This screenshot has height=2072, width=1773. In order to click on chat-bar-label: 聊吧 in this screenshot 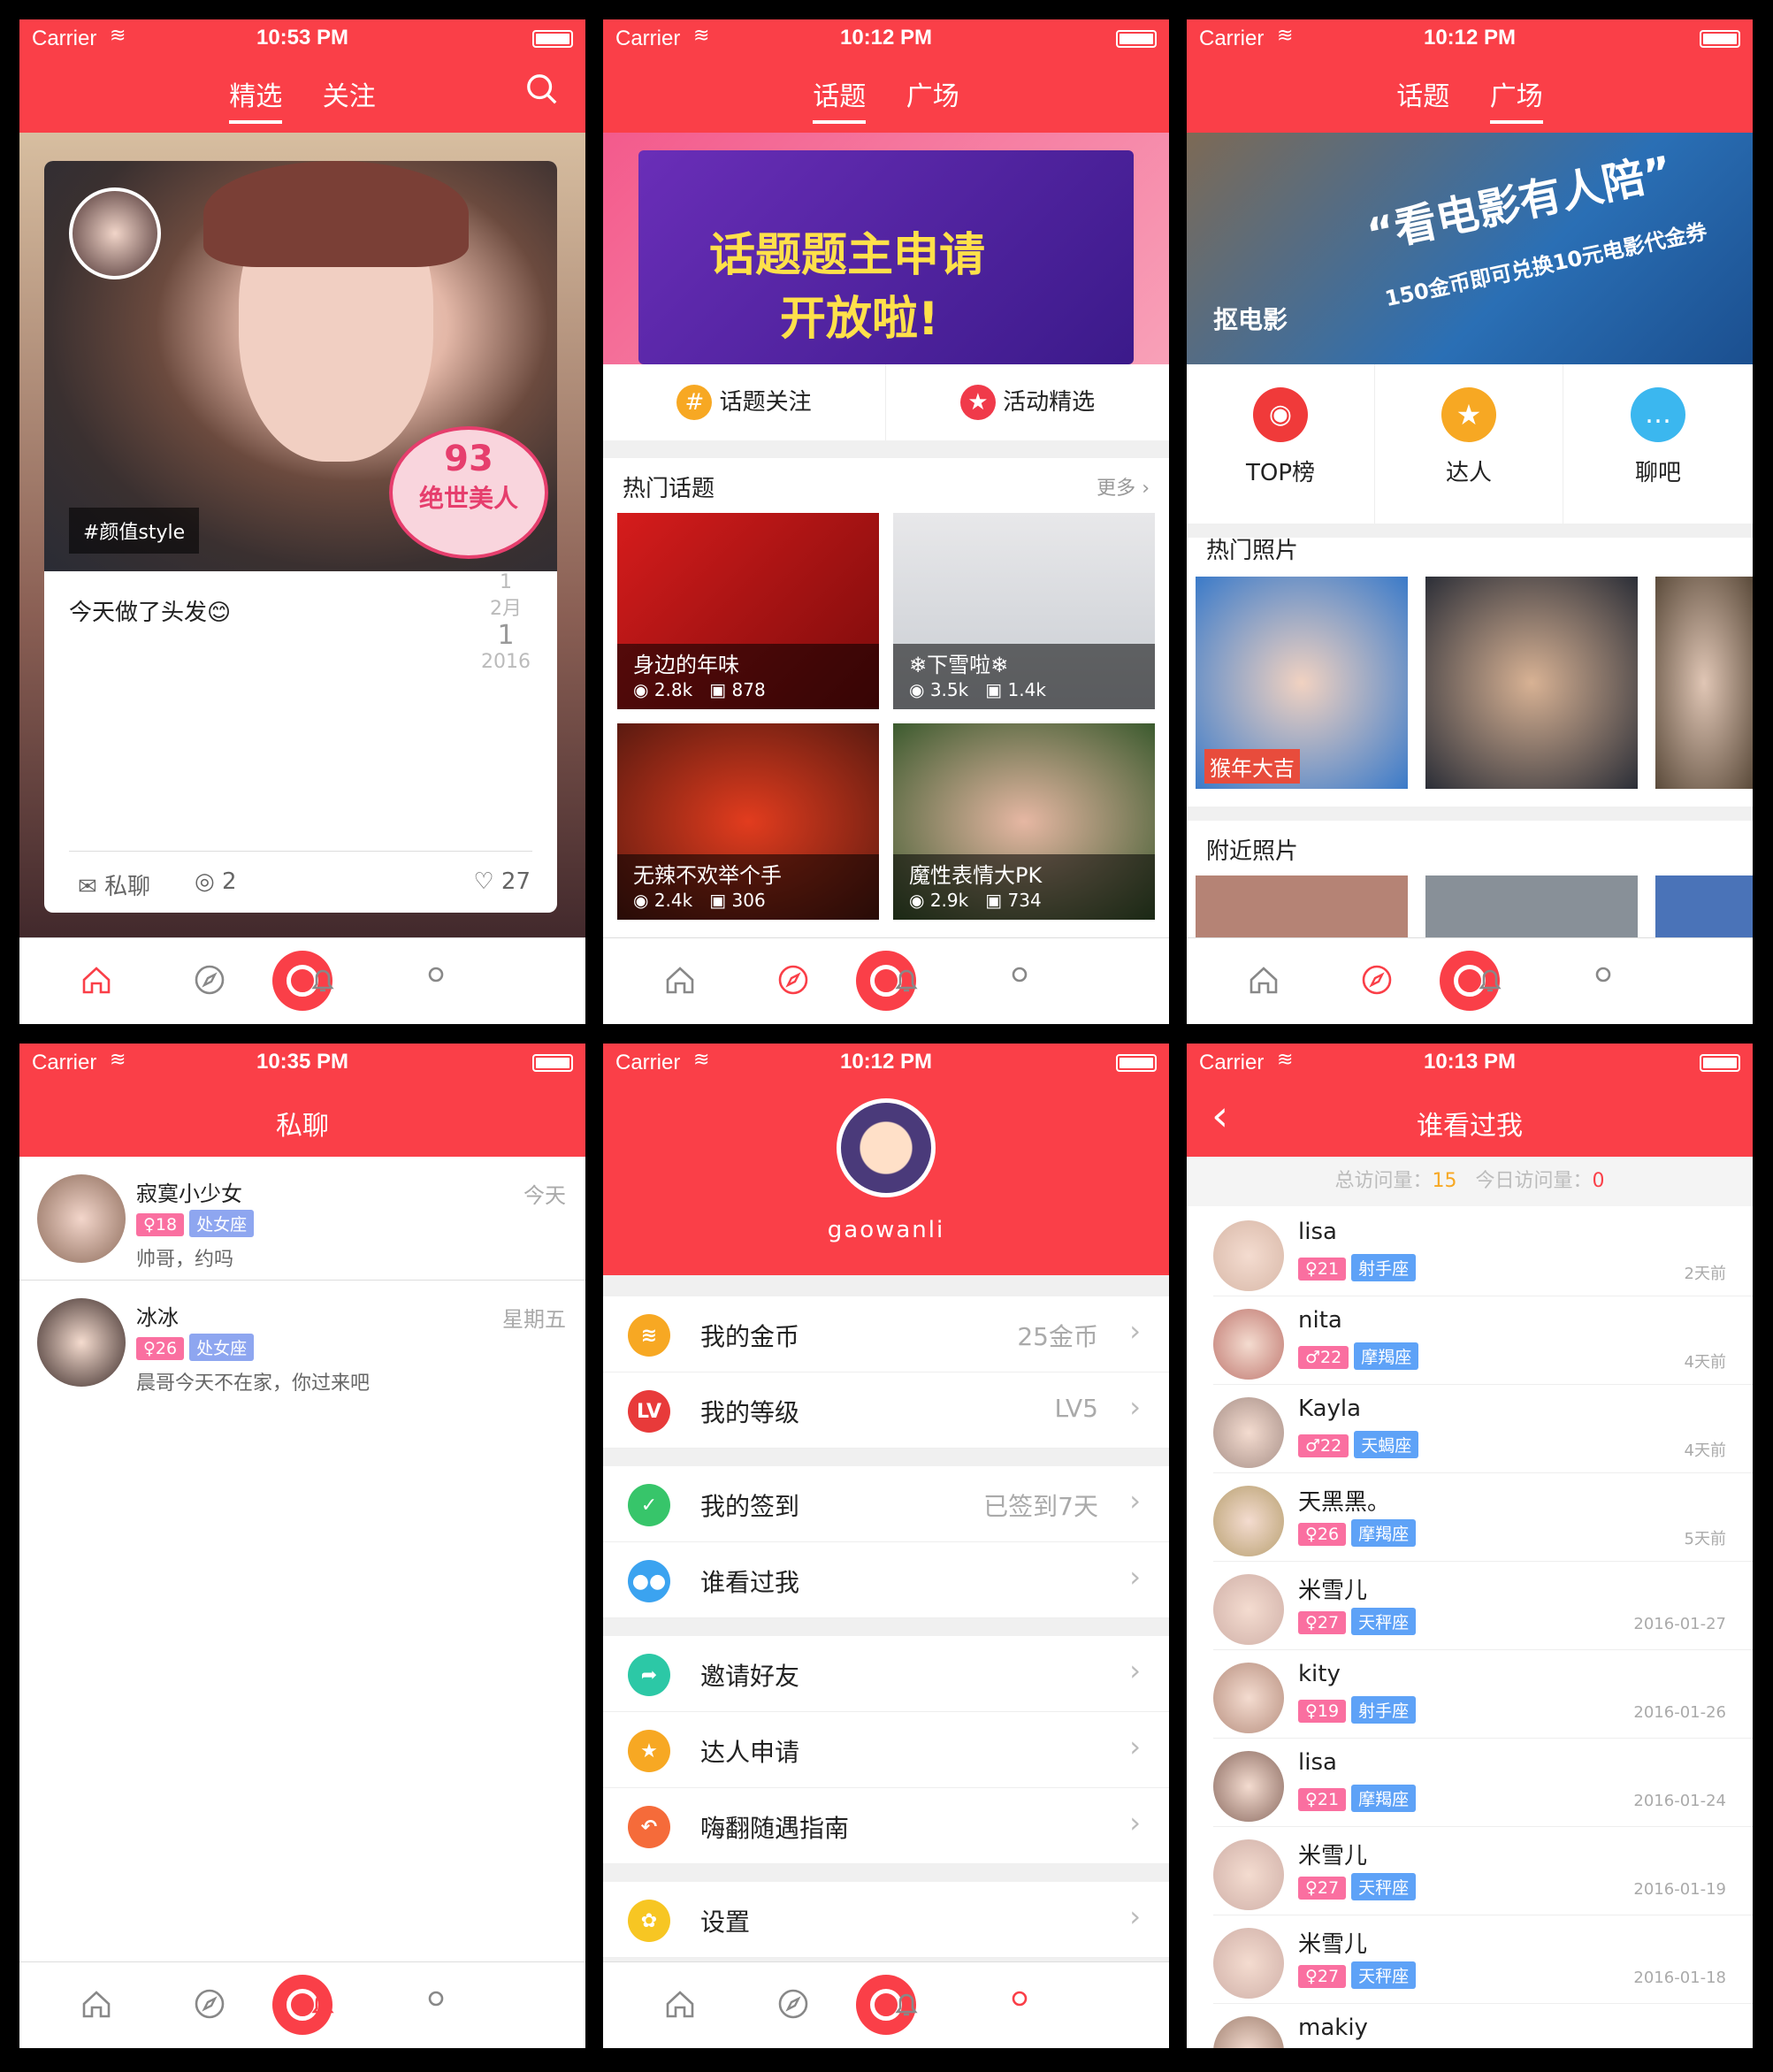, I will do `click(1658, 473)`.